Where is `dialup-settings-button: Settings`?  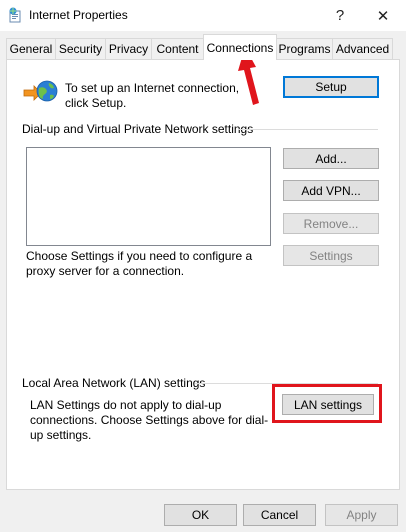 dialup-settings-button: Settings is located at coordinates (331, 255).